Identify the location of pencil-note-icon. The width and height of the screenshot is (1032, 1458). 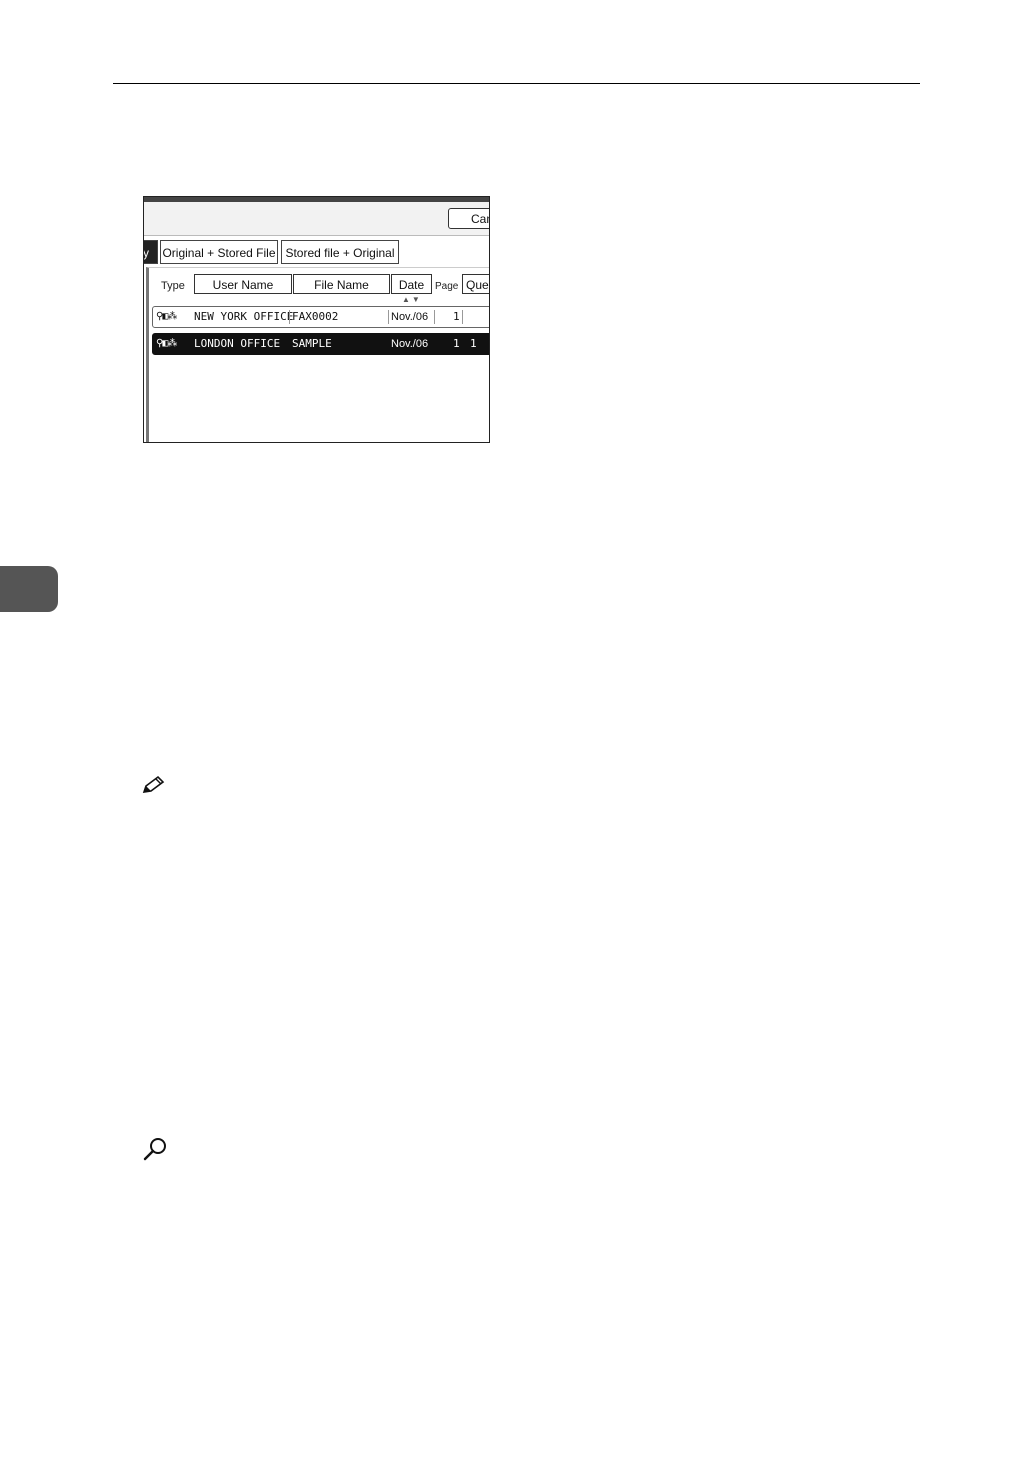
(153, 784).